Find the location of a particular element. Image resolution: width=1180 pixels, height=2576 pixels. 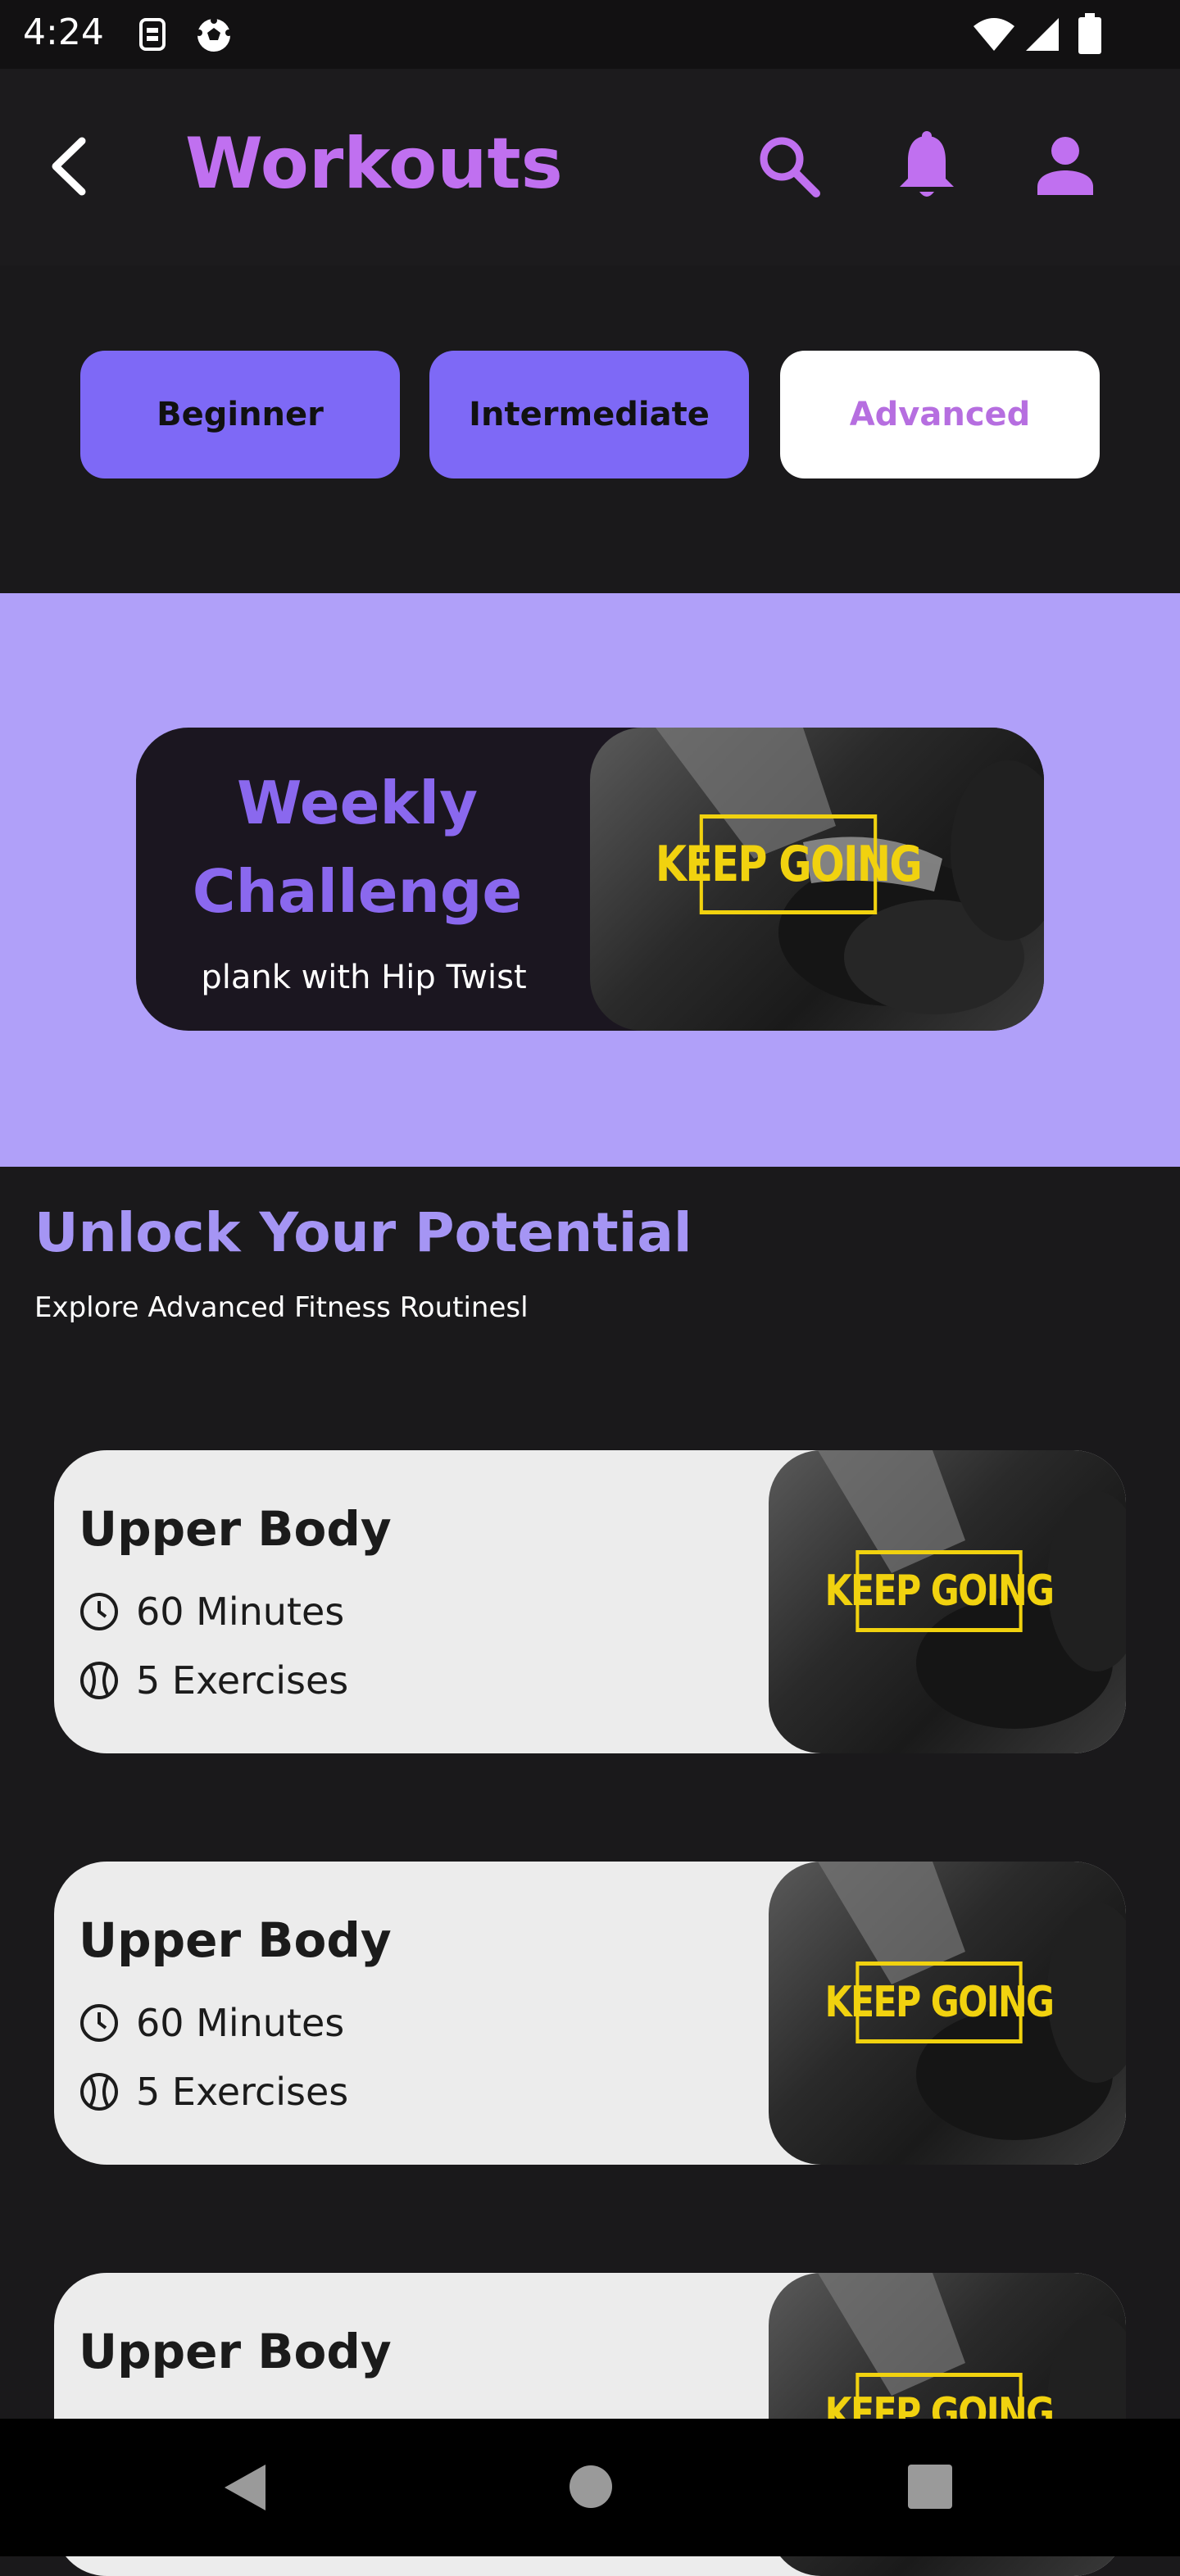

challenge-image: KEEP GOING is located at coordinates (817, 880).